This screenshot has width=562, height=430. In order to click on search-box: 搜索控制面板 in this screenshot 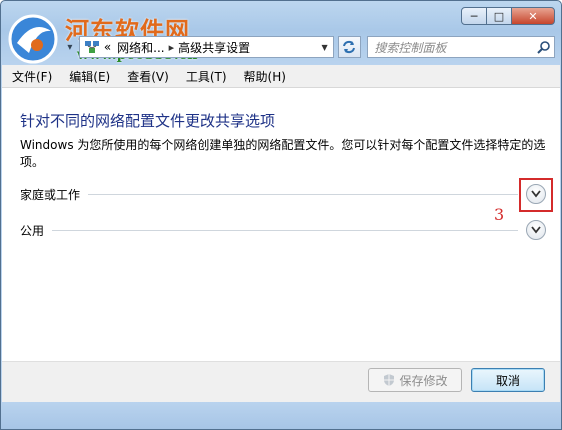, I will do `click(461, 47)`.